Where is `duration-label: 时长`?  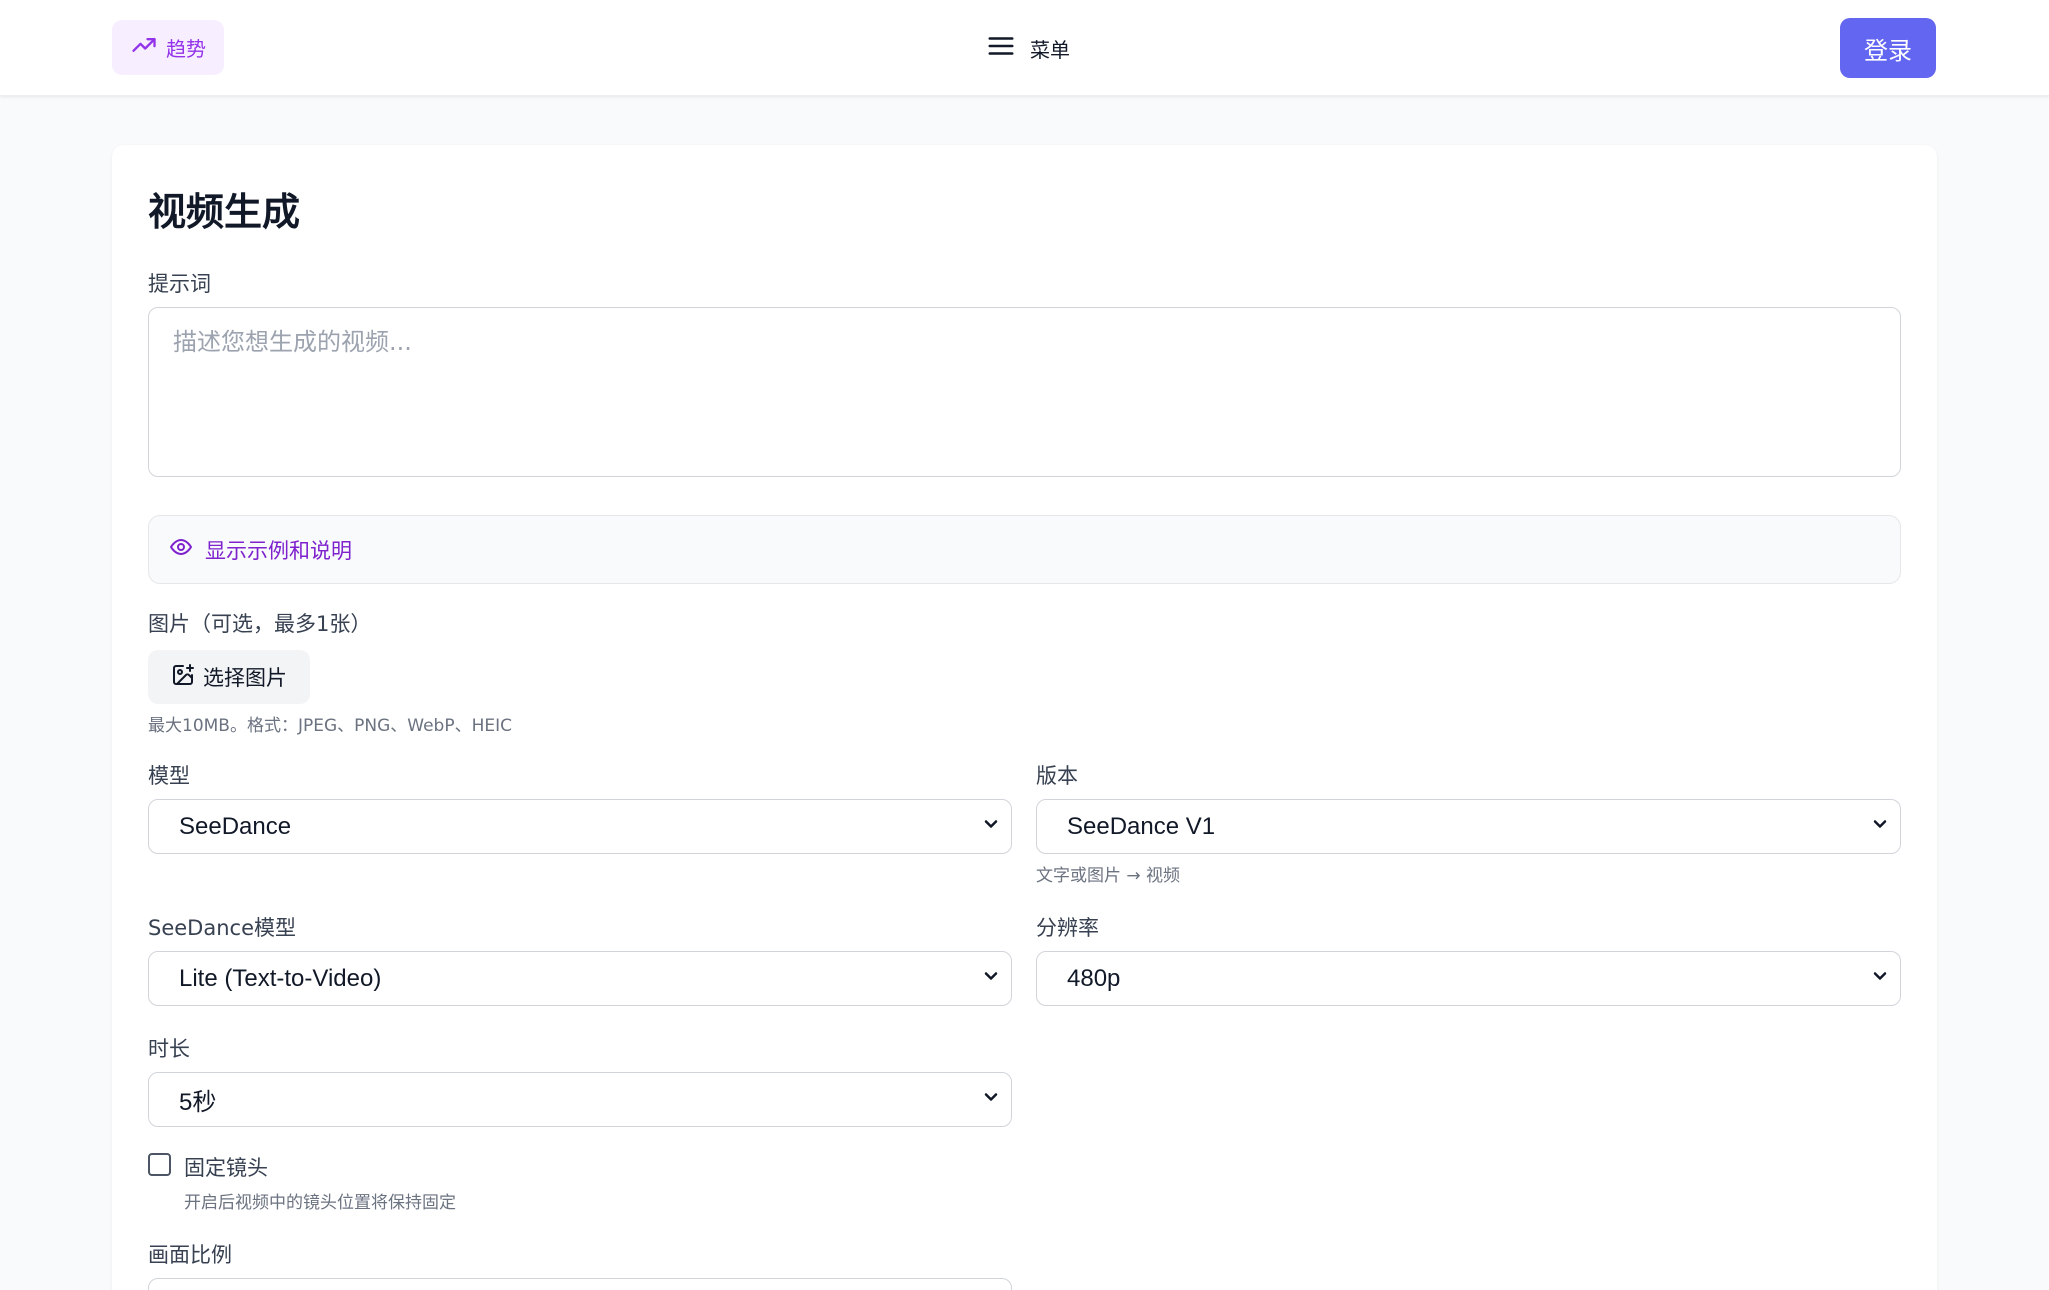
duration-label: 时长 is located at coordinates (169, 1049).